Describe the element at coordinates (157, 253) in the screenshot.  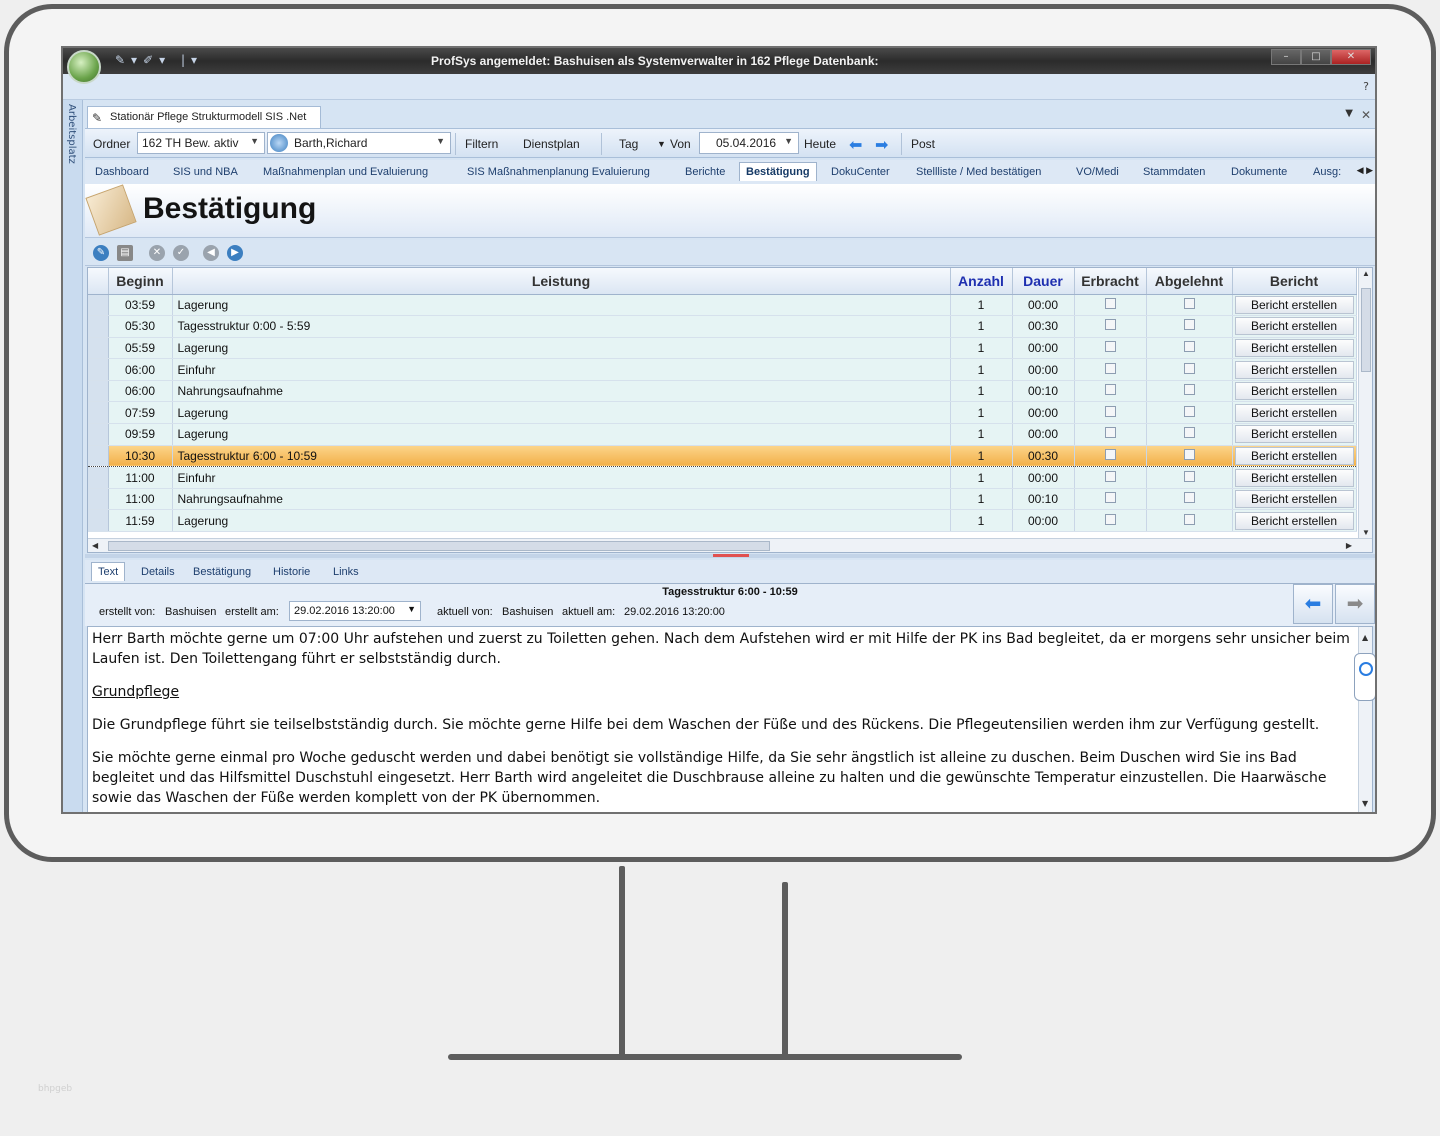
I see `cancel-icon: ✕` at that location.